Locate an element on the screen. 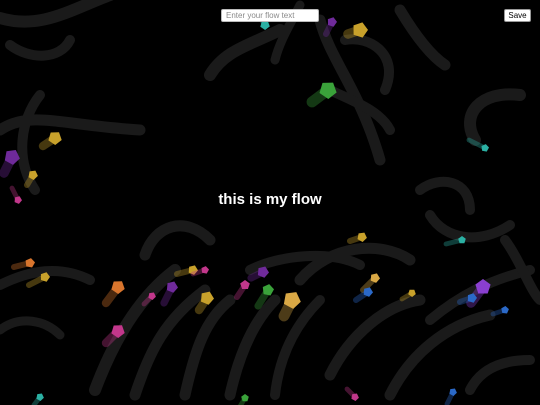 The width and height of the screenshot is (540, 405). flow-text-display: this is my flow is located at coordinates (270, 199).